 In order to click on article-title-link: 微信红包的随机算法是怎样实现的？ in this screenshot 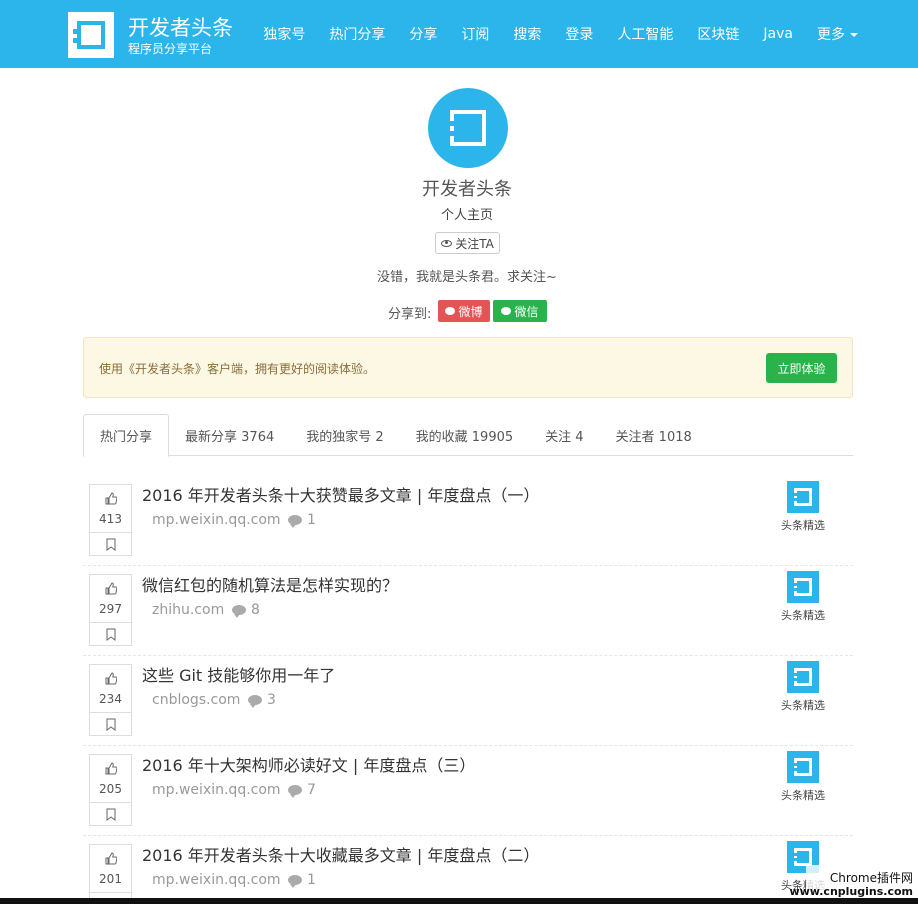, I will do `click(270, 584)`.